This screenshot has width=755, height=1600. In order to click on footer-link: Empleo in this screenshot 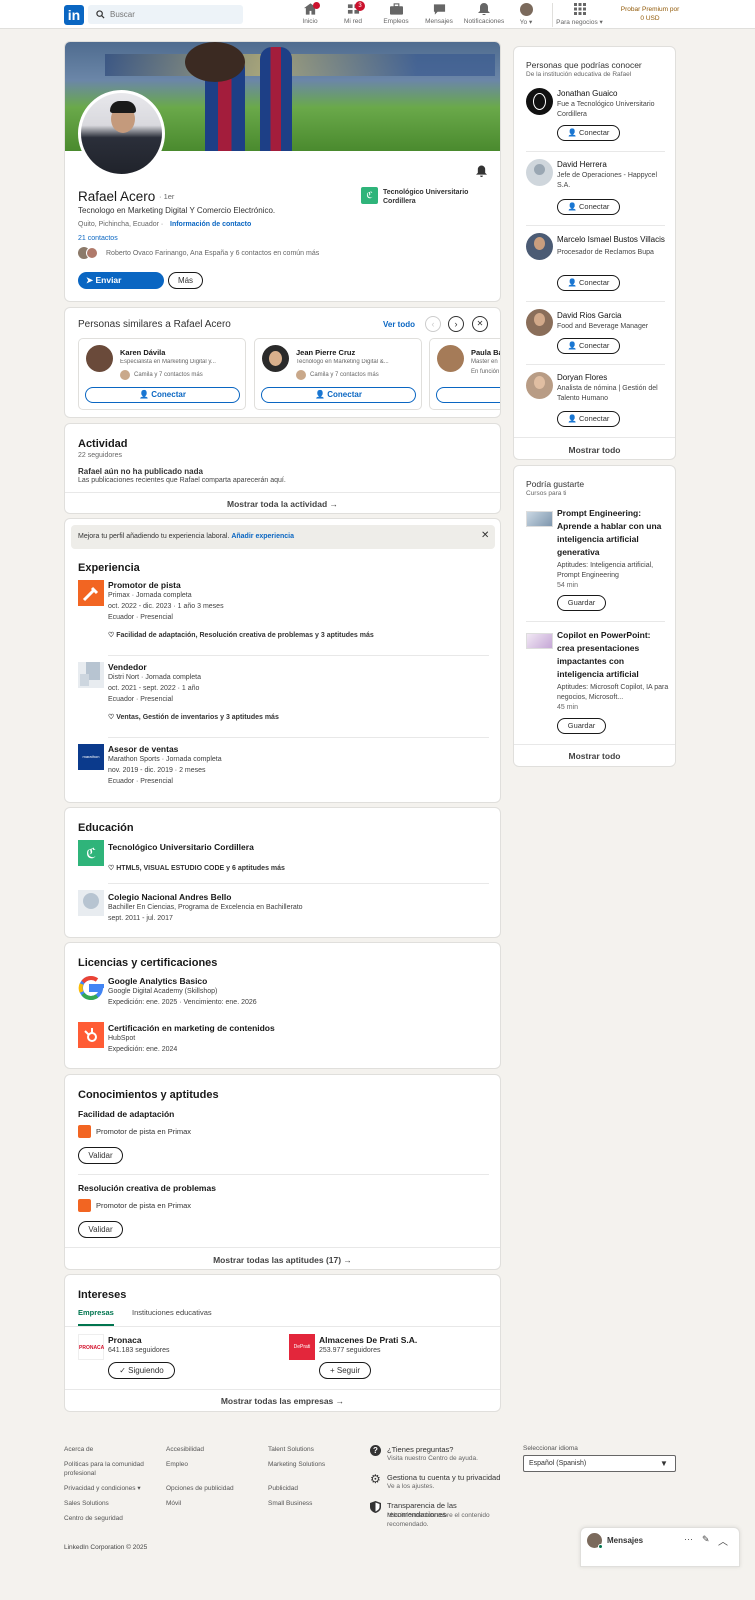, I will do `click(211, 1464)`.